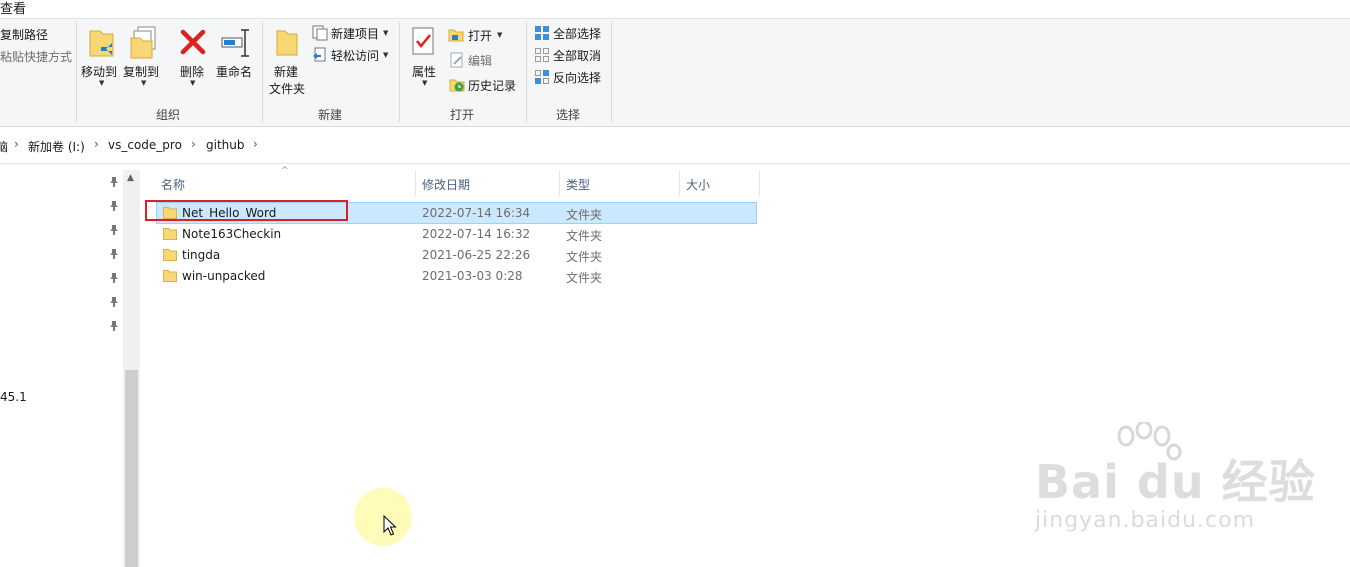 This screenshot has height=567, width=1350. I want to click on column-header-date: 修改日期, so click(446, 184).